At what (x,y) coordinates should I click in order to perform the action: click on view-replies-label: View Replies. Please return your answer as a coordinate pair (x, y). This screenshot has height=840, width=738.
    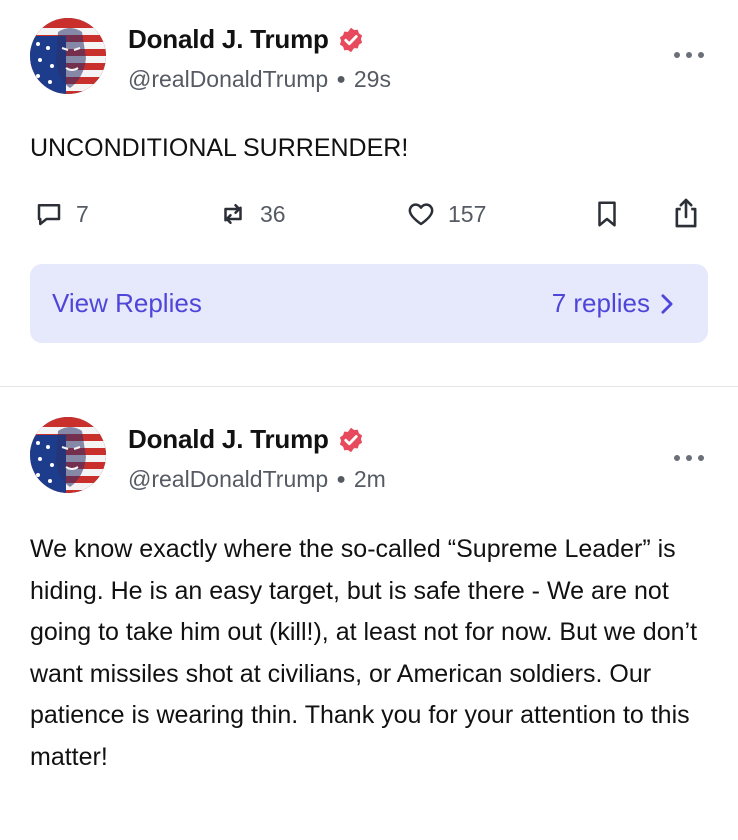
    Looking at the image, I should click on (127, 303).